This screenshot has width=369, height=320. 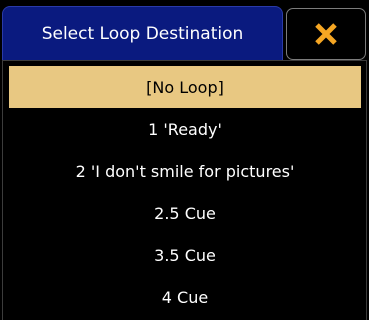 I want to click on list-item-label: 2 'I don't smile for pictures', so click(x=185, y=171).